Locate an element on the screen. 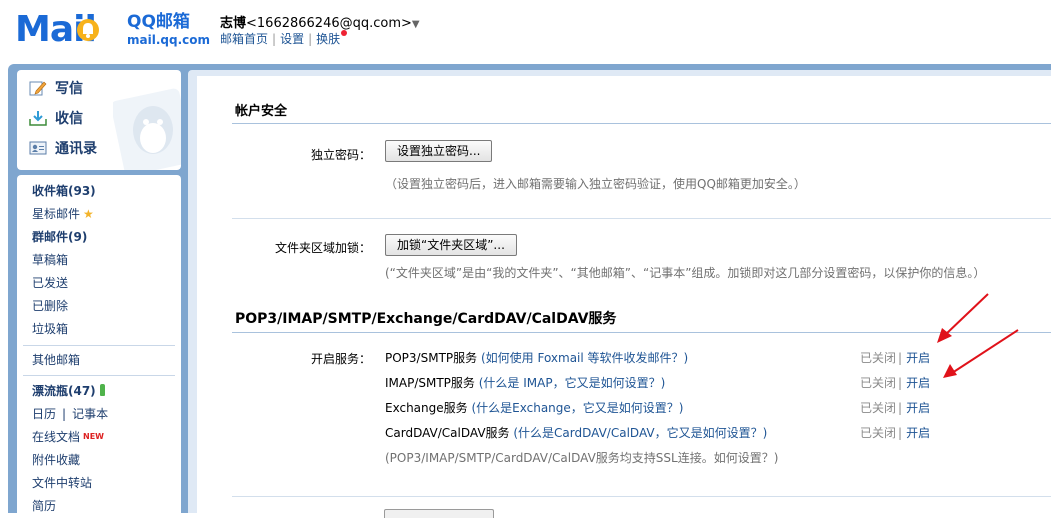 Image resolution: width=1051 pixels, height=518 pixels. contact-card-icon is located at coordinates (38, 148).